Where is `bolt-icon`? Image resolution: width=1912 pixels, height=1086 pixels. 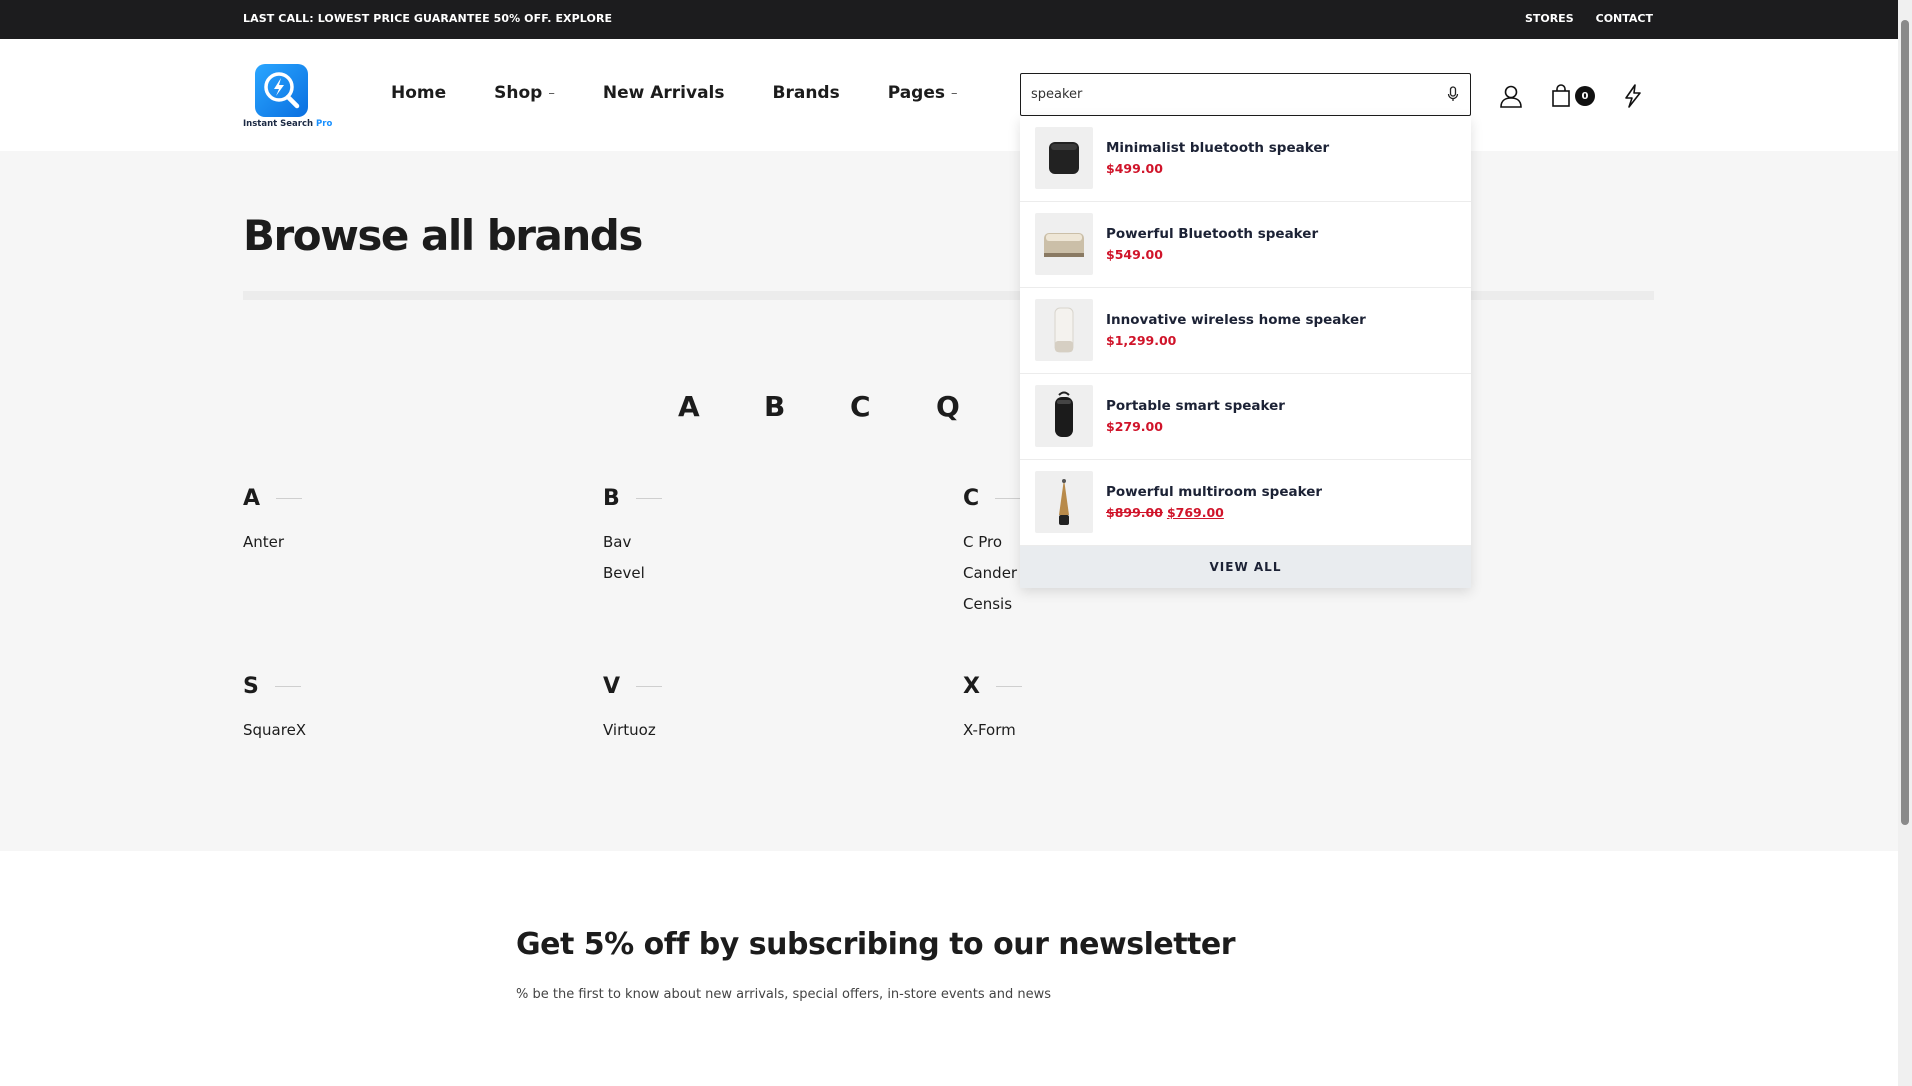 bolt-icon is located at coordinates (1633, 96).